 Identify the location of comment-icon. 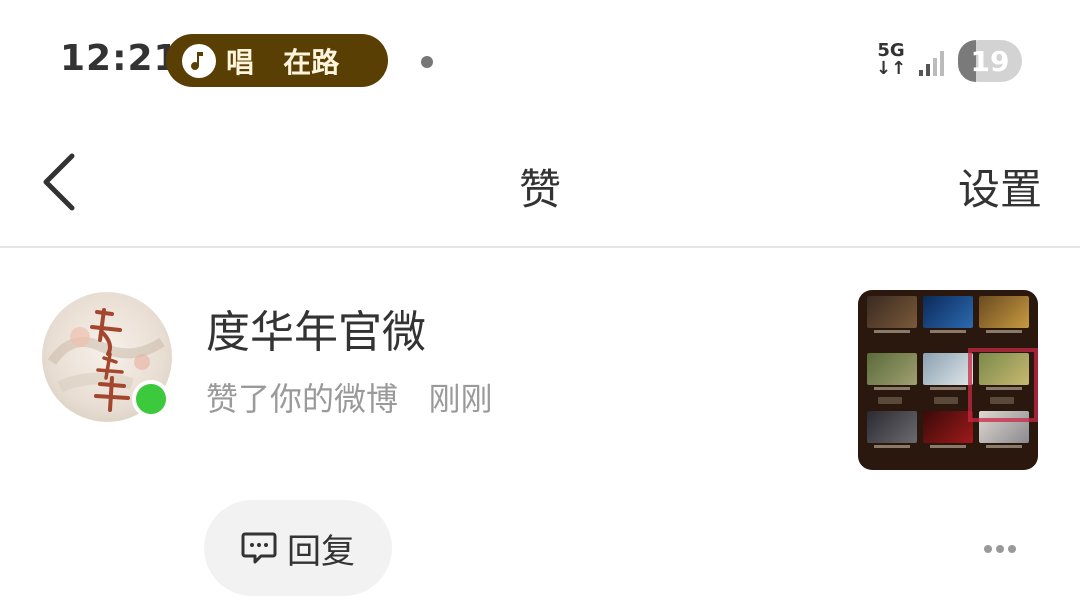
(259, 548).